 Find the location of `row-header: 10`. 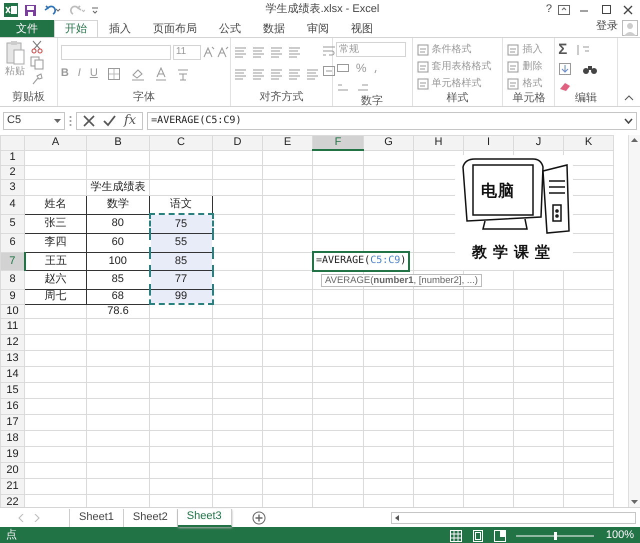

row-header: 10 is located at coordinates (12, 311).